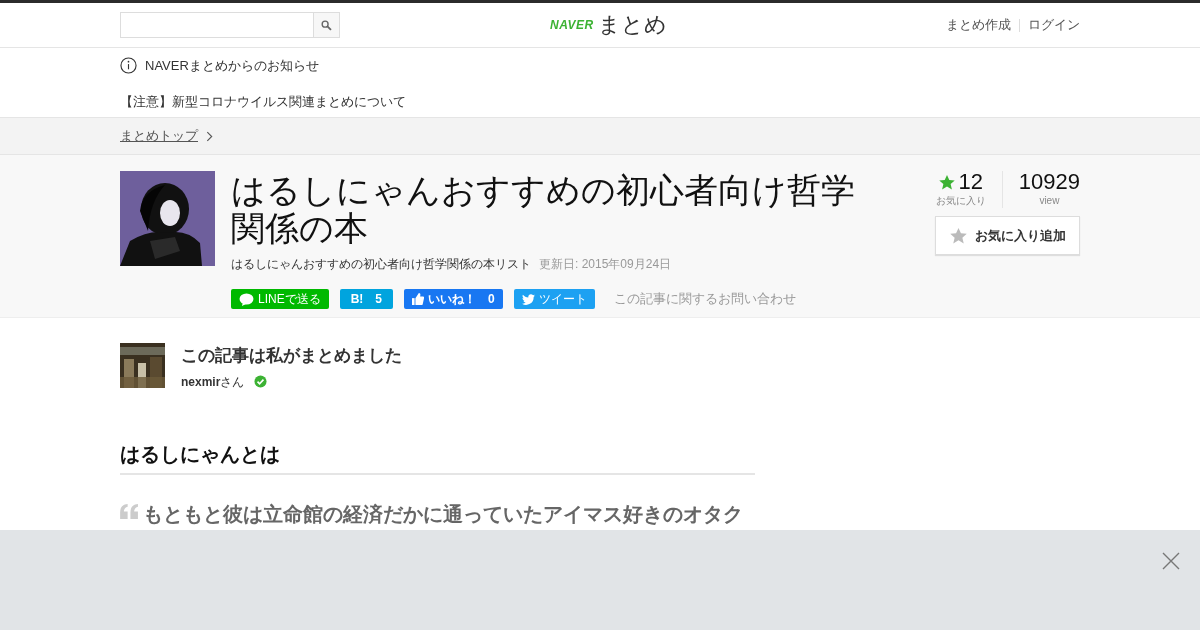 This screenshot has width=1200, height=630. What do you see at coordinates (1049, 182) in the screenshot?
I see `view-count: 10929` at bounding box center [1049, 182].